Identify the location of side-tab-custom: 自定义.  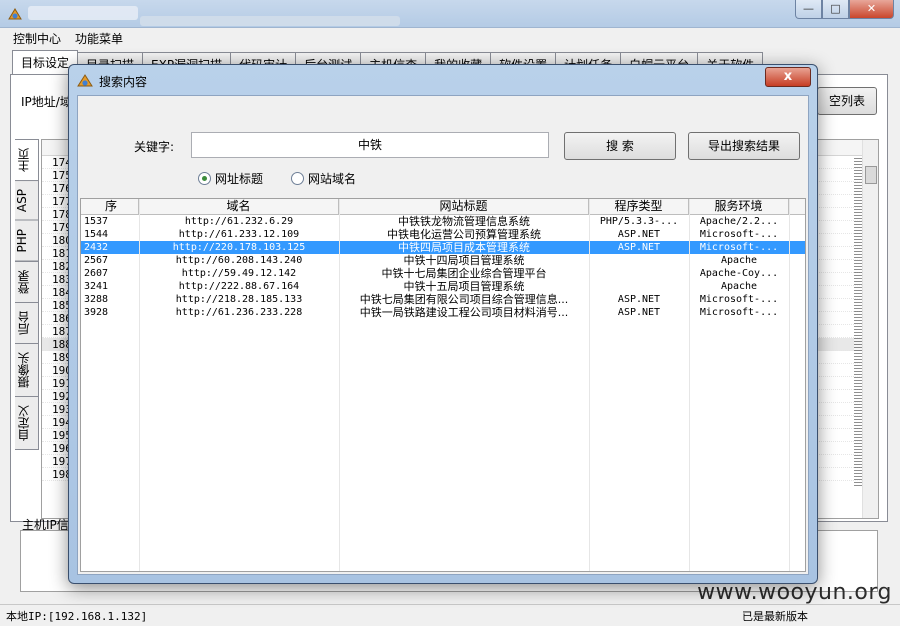
(27, 422).